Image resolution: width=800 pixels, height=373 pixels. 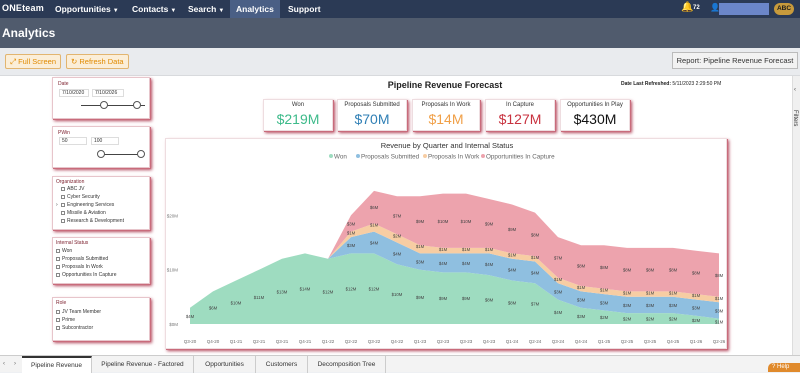 What do you see at coordinates (154, 9) in the screenshot?
I see `nav-contacts: Contacts ▼` at bounding box center [154, 9].